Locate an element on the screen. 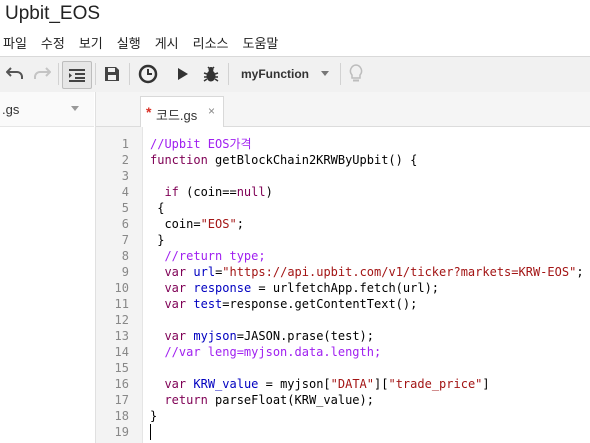 Image resolution: width=590 pixels, height=443 pixels. code-token: //var leng=myjson.data.length; is located at coordinates (273, 352).